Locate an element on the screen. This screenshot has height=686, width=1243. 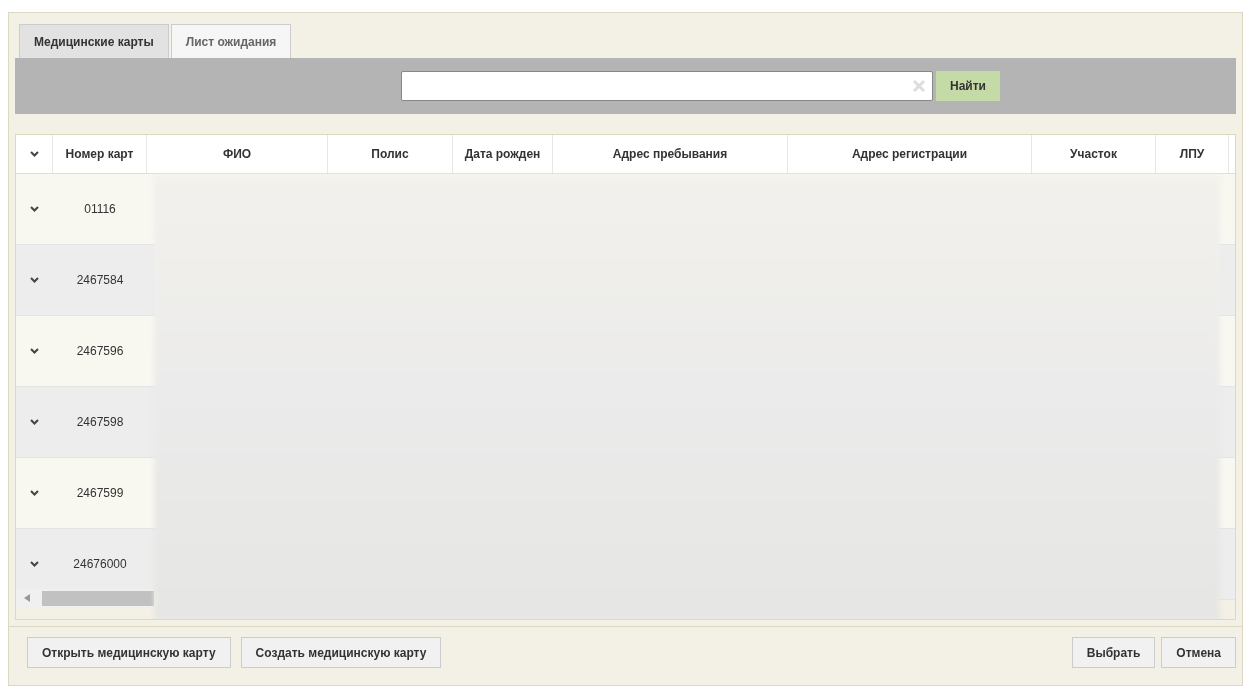
card-number: 01116 is located at coordinates (100, 209).